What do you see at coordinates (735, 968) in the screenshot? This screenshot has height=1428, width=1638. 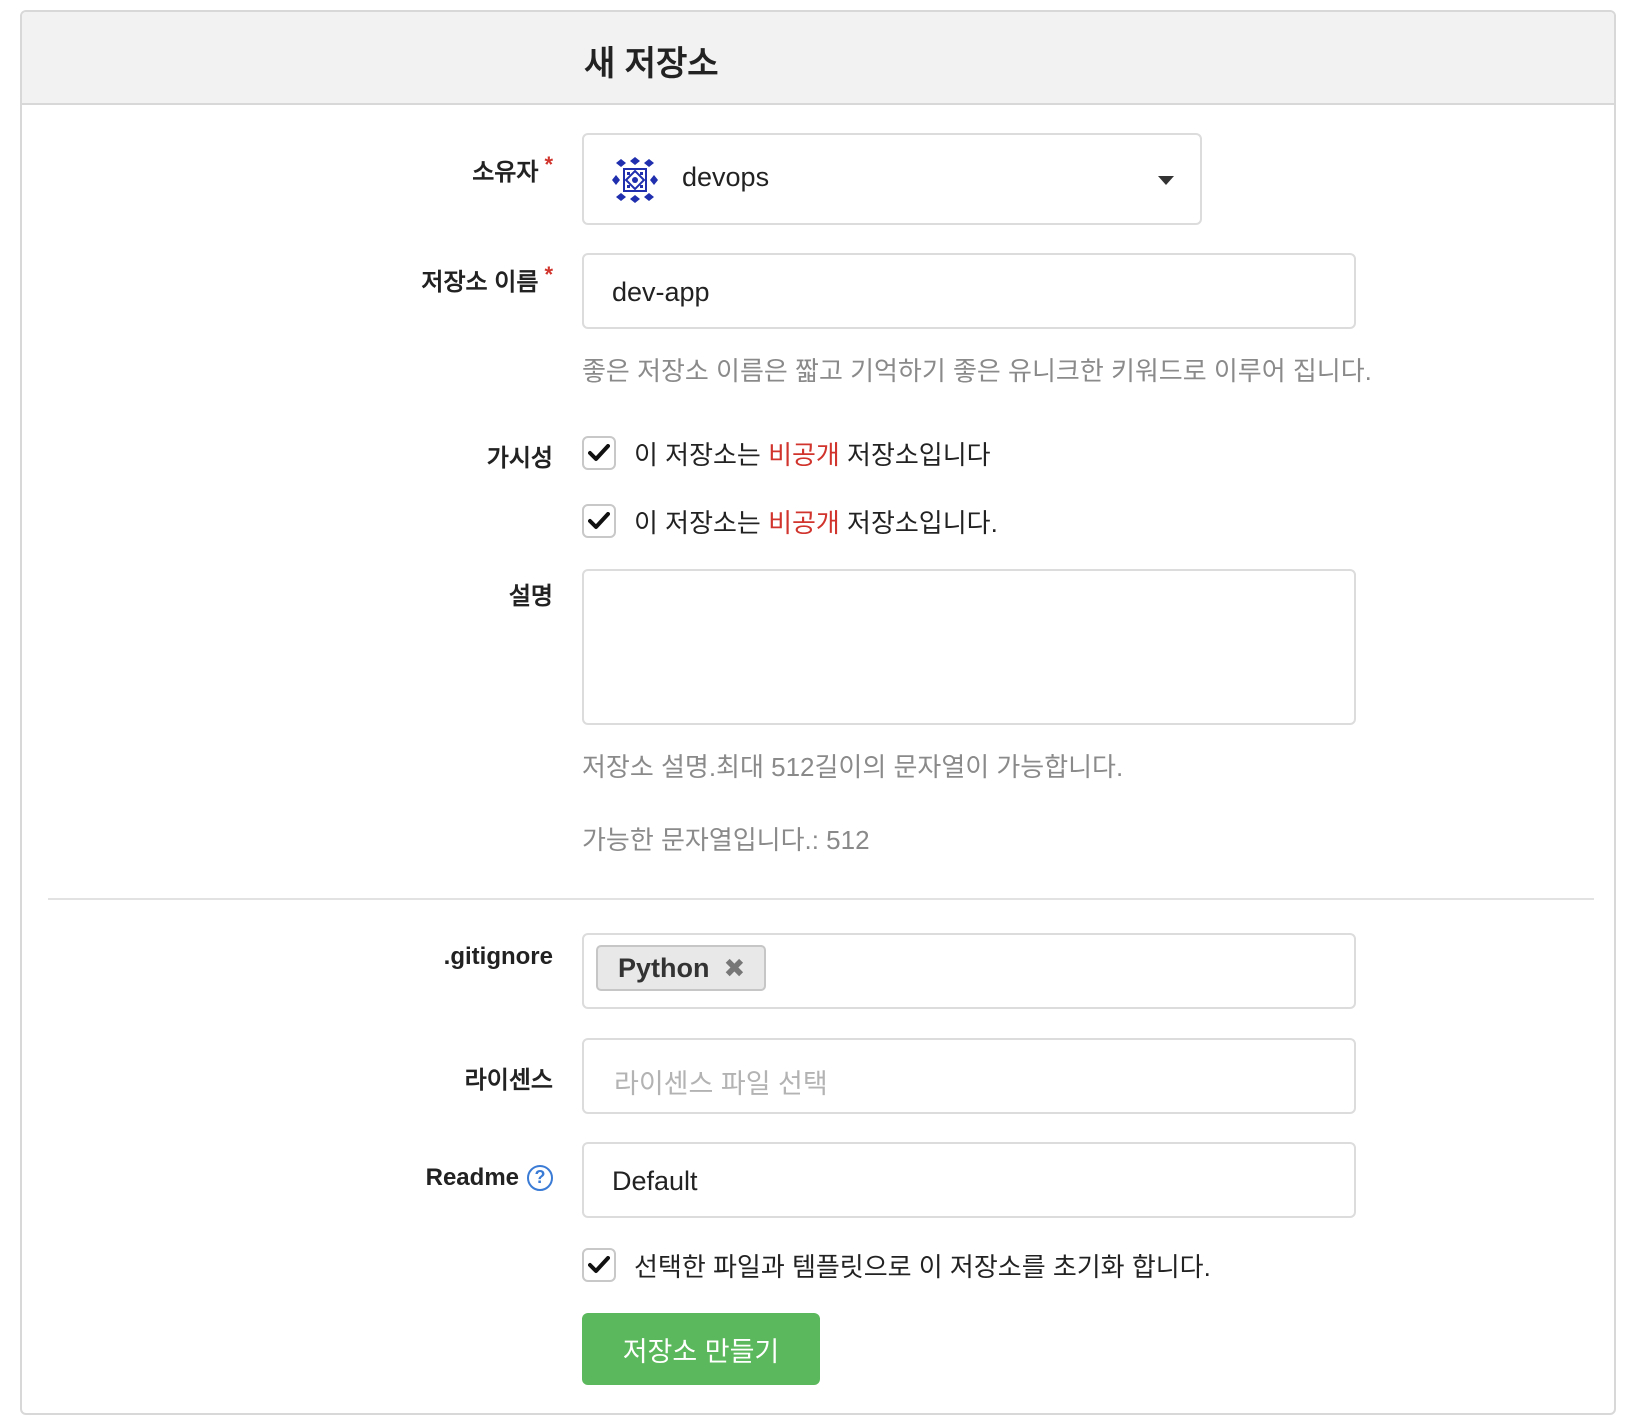 I see `remove-tag-icon: ✖` at bounding box center [735, 968].